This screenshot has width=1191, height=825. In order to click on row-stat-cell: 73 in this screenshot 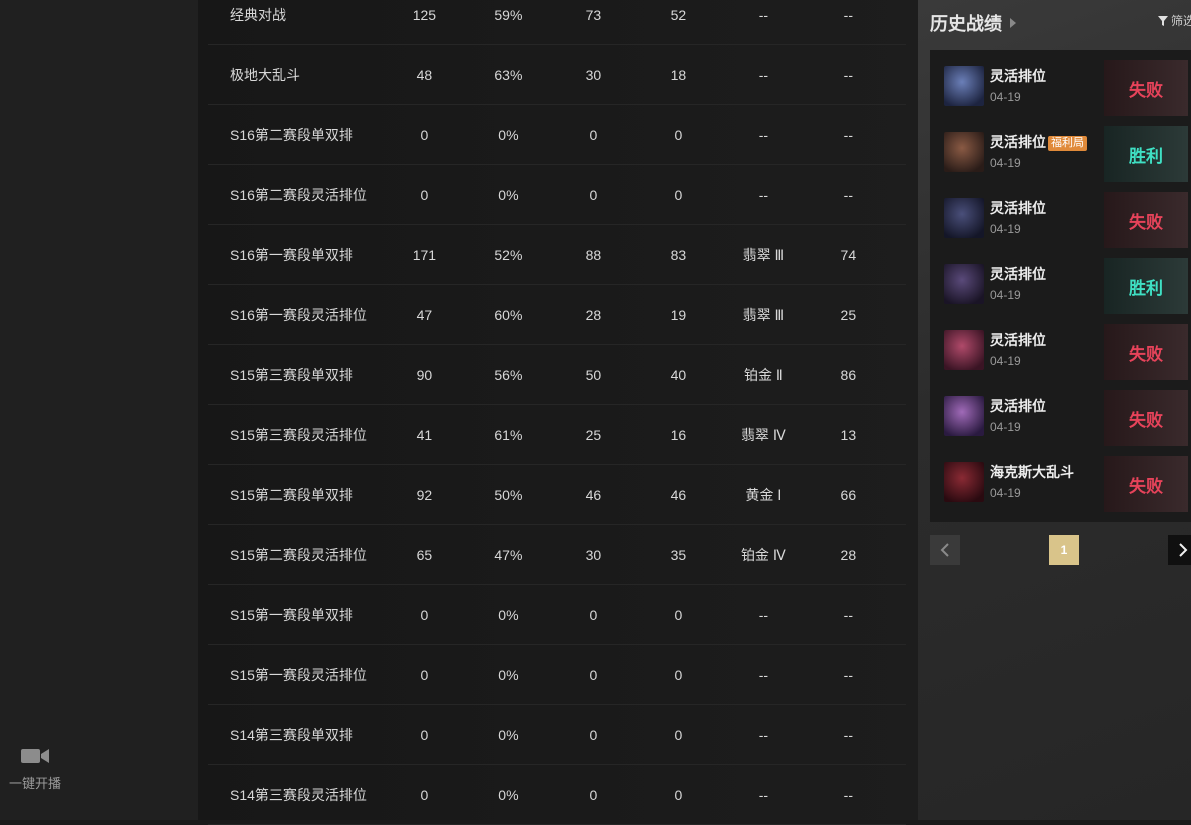, I will do `click(593, 14)`.